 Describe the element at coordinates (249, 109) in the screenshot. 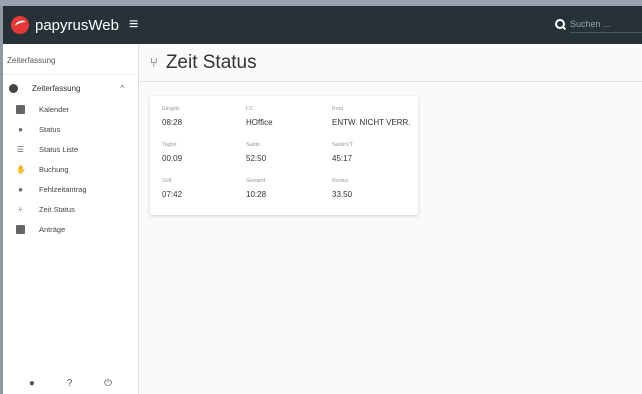

I see `field-label: FZ` at that location.